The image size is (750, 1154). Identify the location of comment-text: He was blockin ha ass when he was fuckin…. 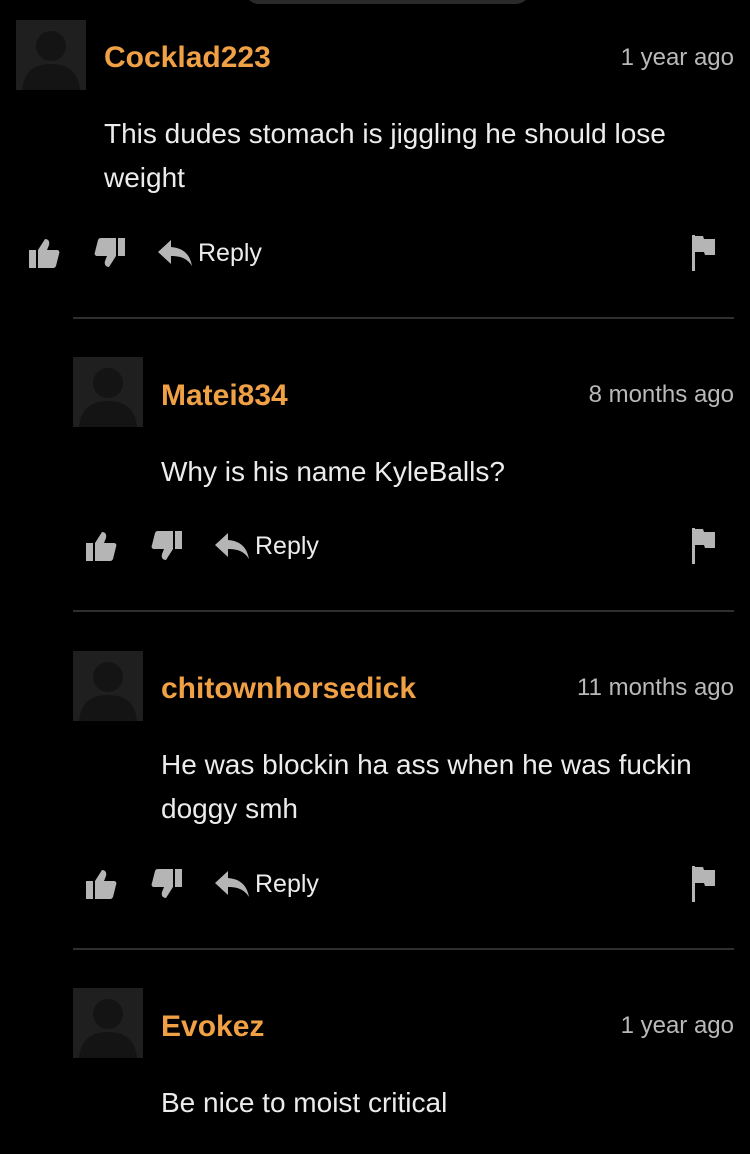
(426, 786).